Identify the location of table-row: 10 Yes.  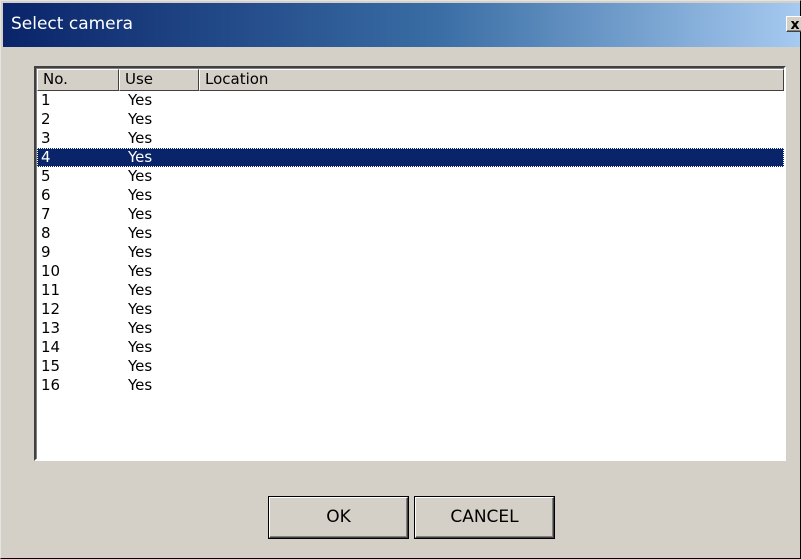
(410, 271).